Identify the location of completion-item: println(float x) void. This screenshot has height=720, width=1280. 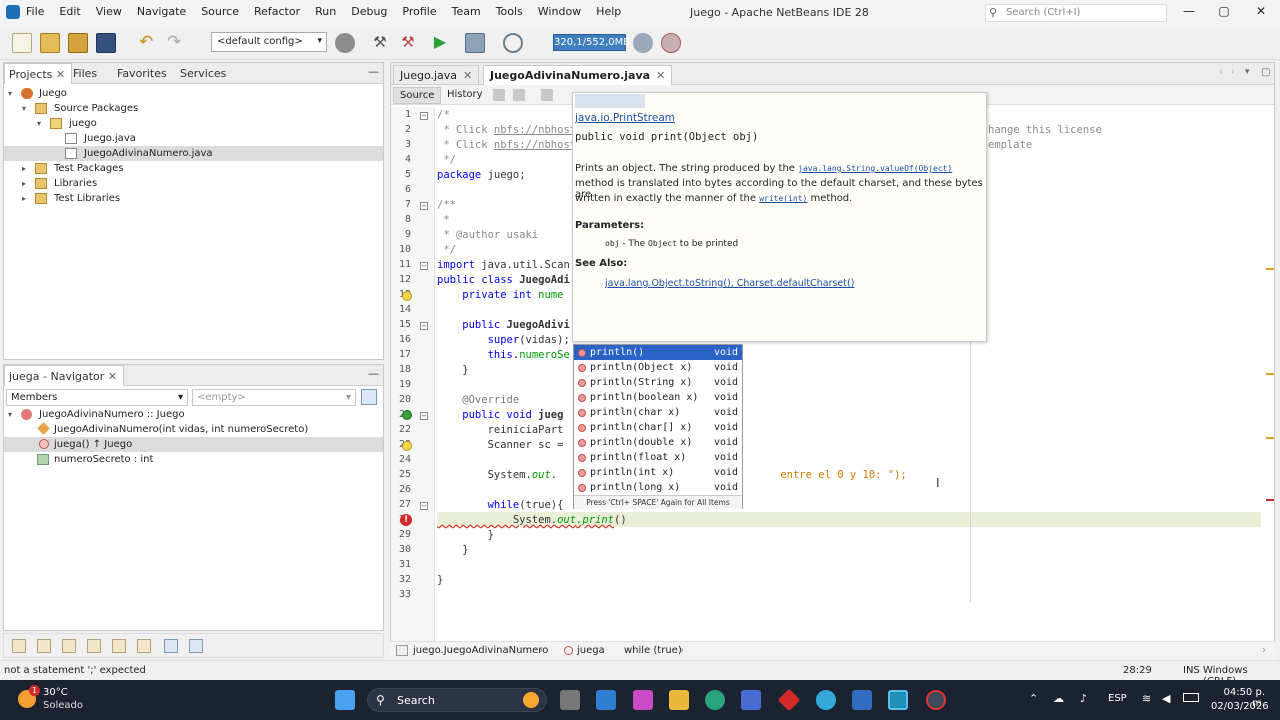
(658, 457).